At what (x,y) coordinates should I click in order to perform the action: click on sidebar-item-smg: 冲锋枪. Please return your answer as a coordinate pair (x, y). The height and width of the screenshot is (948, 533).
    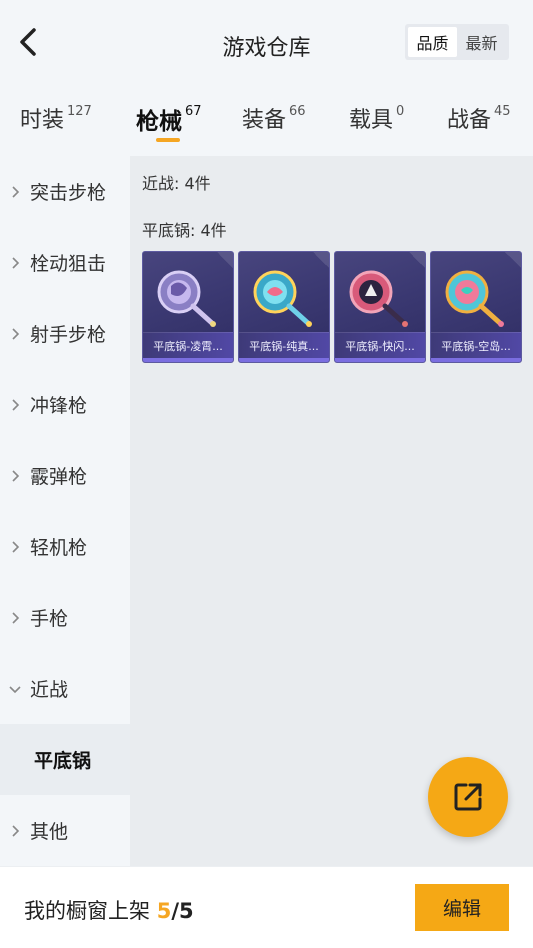
    Looking at the image, I should click on (65, 404).